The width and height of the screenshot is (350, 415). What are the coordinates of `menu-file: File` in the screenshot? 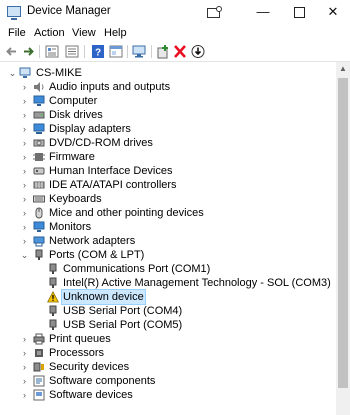 It's located at (17, 33).